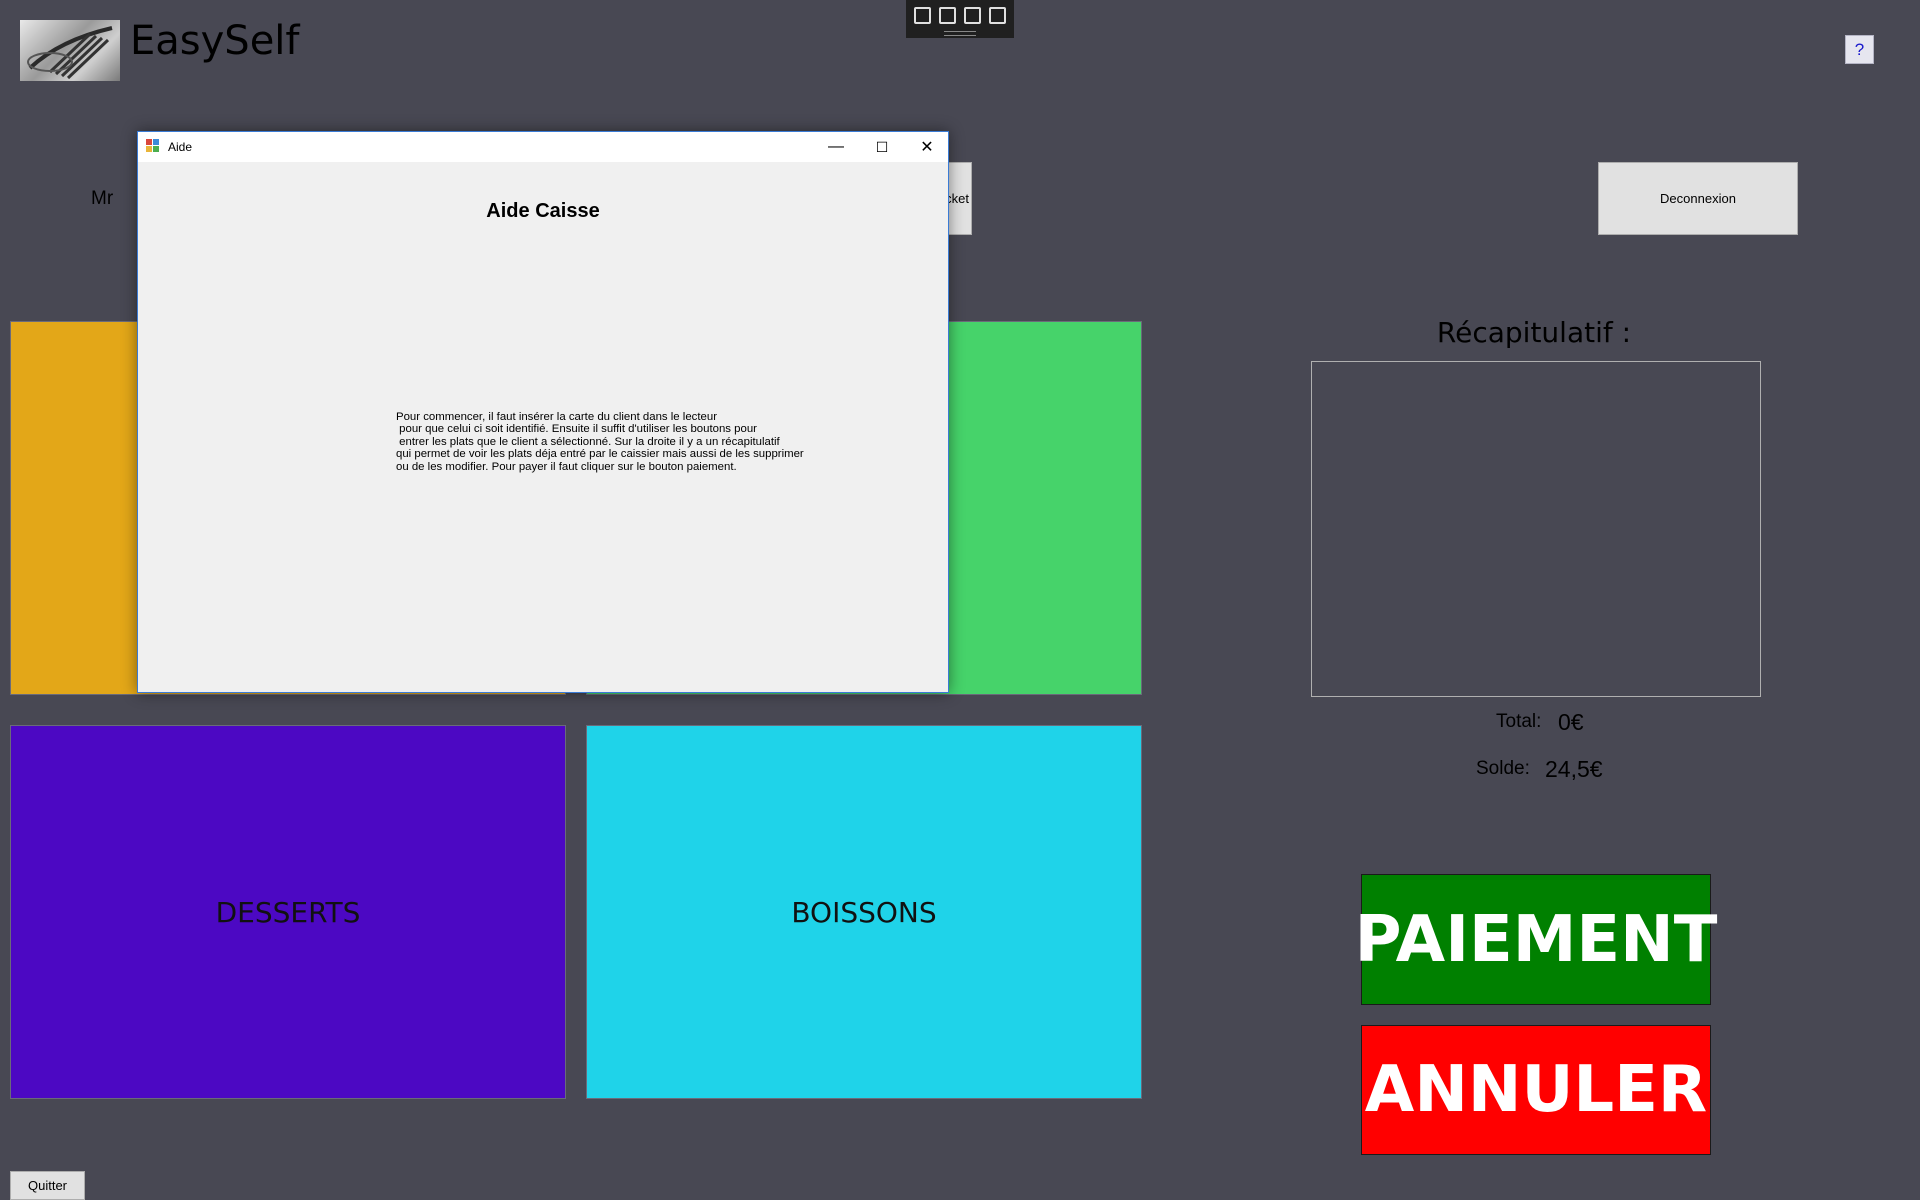  What do you see at coordinates (997, 15) in the screenshot?
I see `track-focus-icon` at bounding box center [997, 15].